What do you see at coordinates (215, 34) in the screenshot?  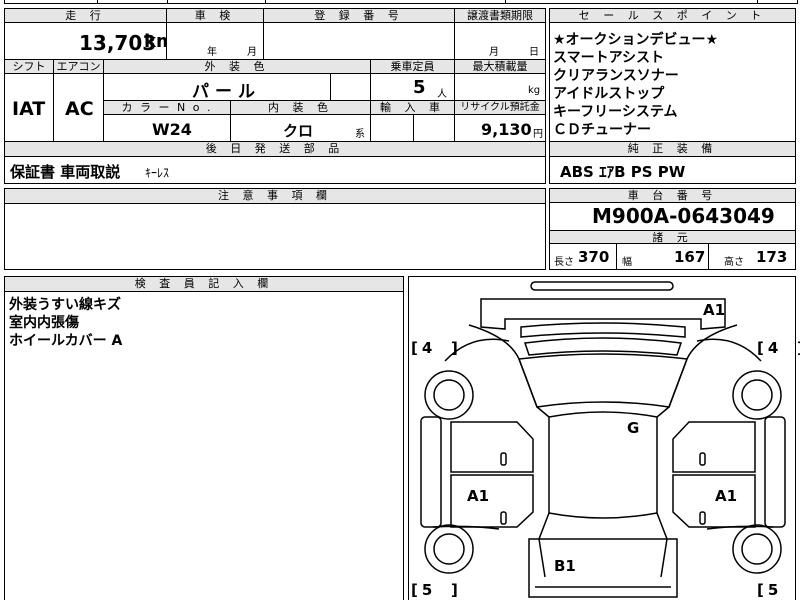 I see `inspection-cell: 車 検 年 月` at bounding box center [215, 34].